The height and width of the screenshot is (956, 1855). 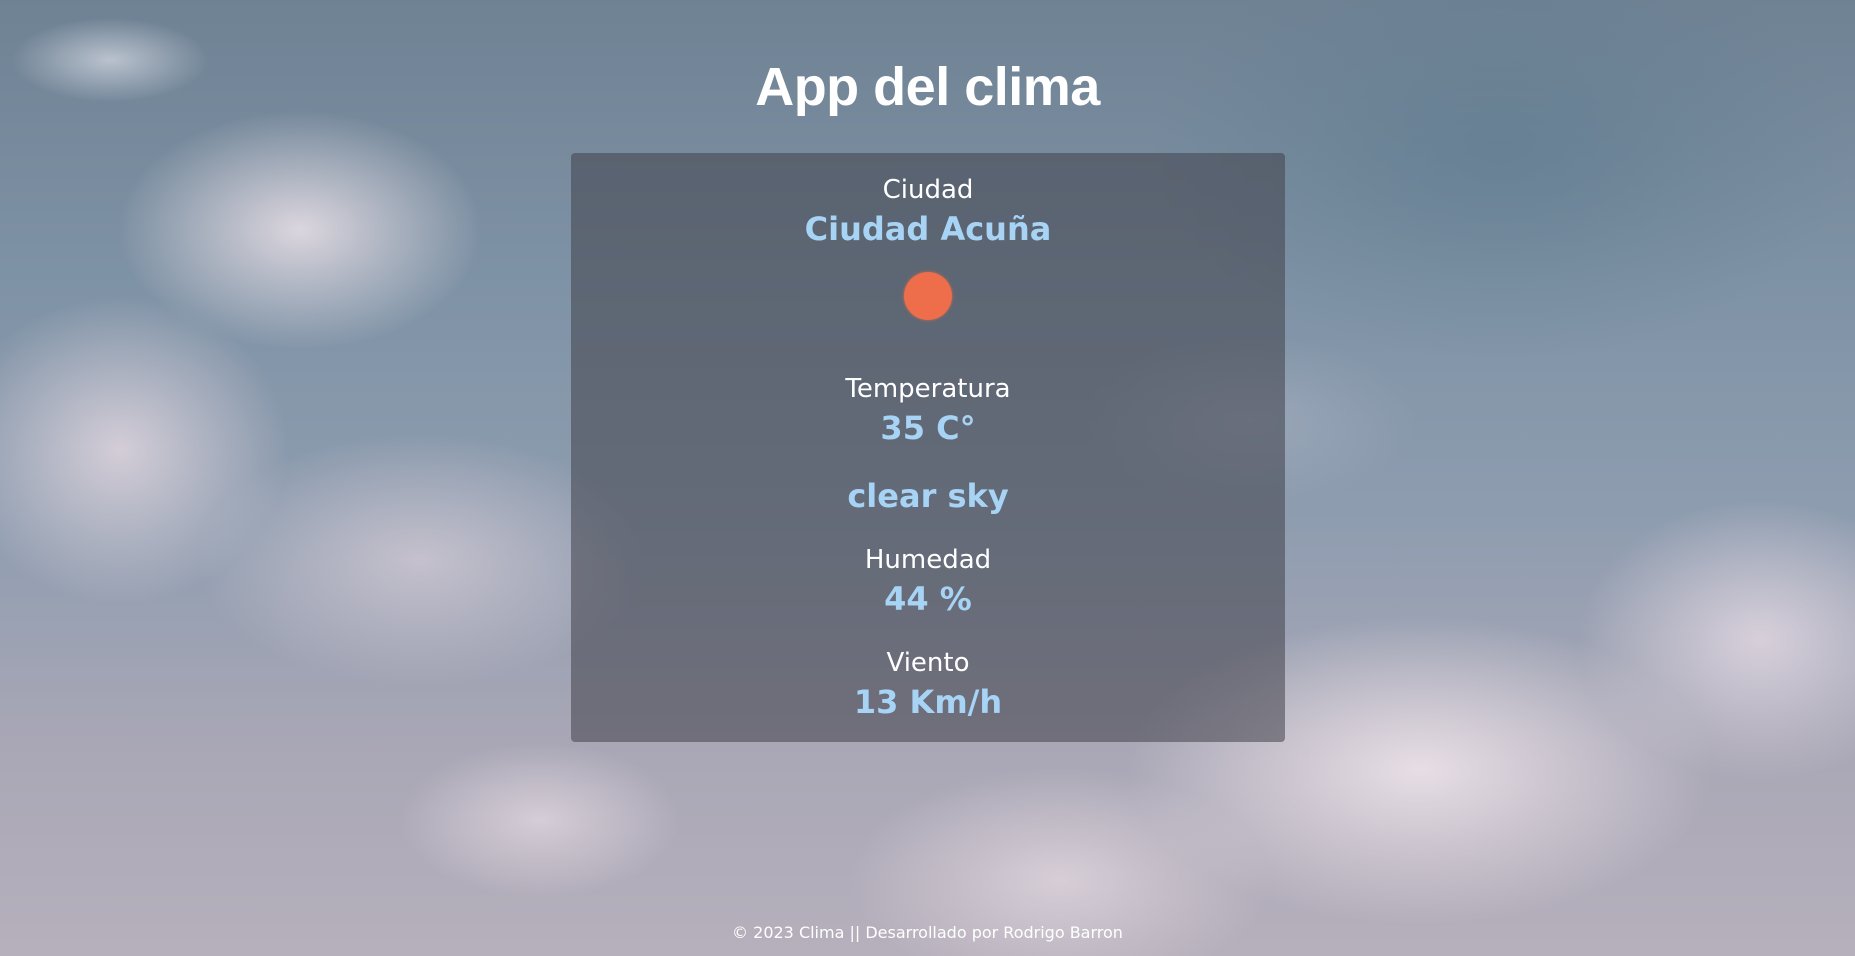 I want to click on sun-icon, so click(x=928, y=296).